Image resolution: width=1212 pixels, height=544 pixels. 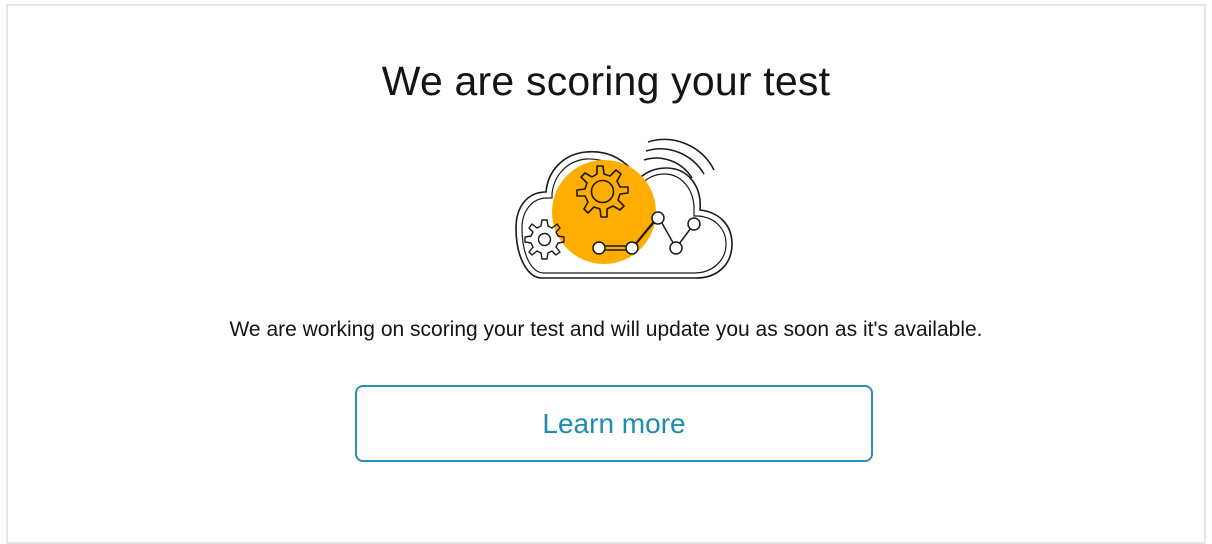 I want to click on page-title: We are scoring your test, so click(x=606, y=81).